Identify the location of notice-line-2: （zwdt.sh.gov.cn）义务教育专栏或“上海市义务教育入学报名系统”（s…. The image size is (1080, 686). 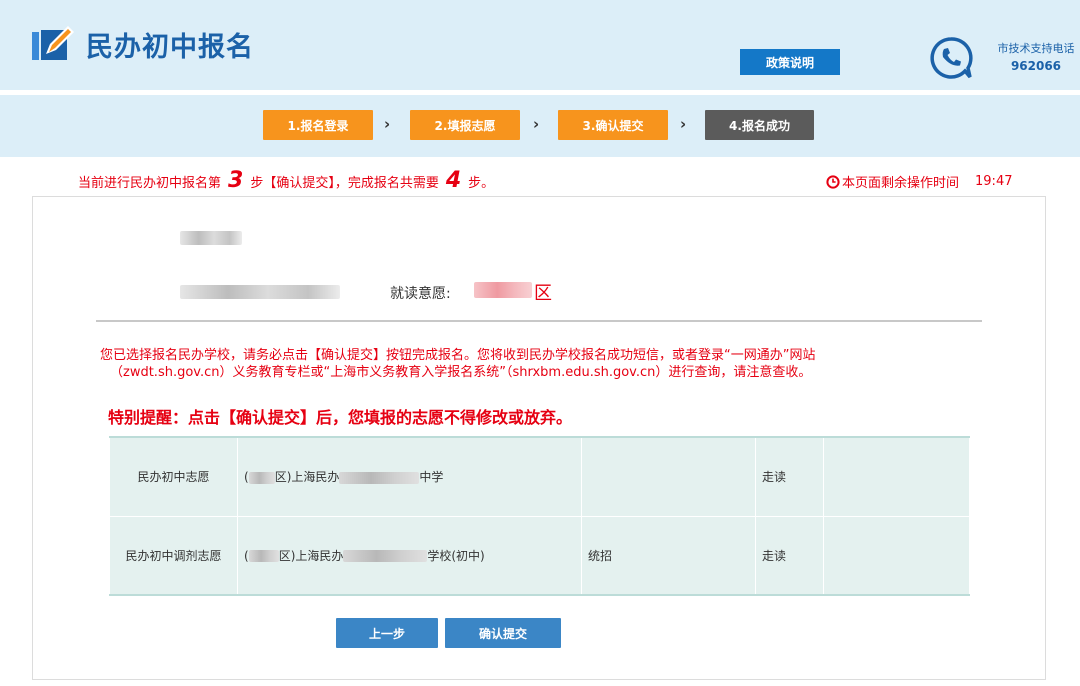
(461, 372).